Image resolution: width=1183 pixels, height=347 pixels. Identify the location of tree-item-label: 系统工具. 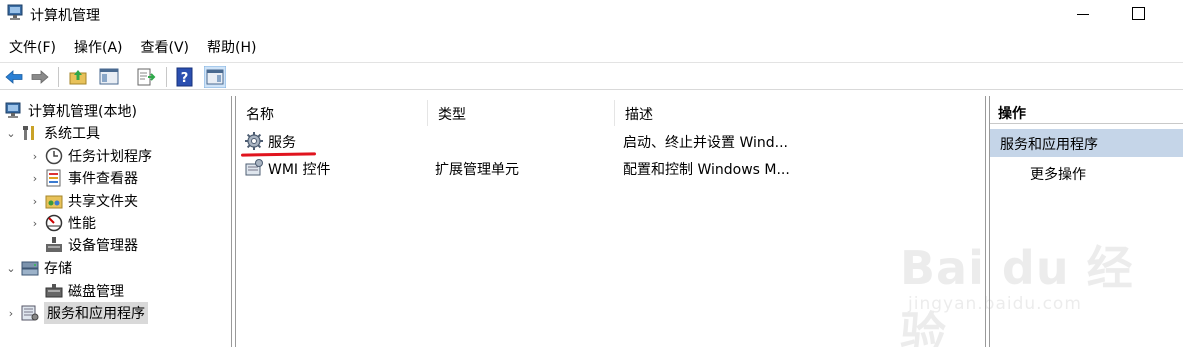
(72, 134).